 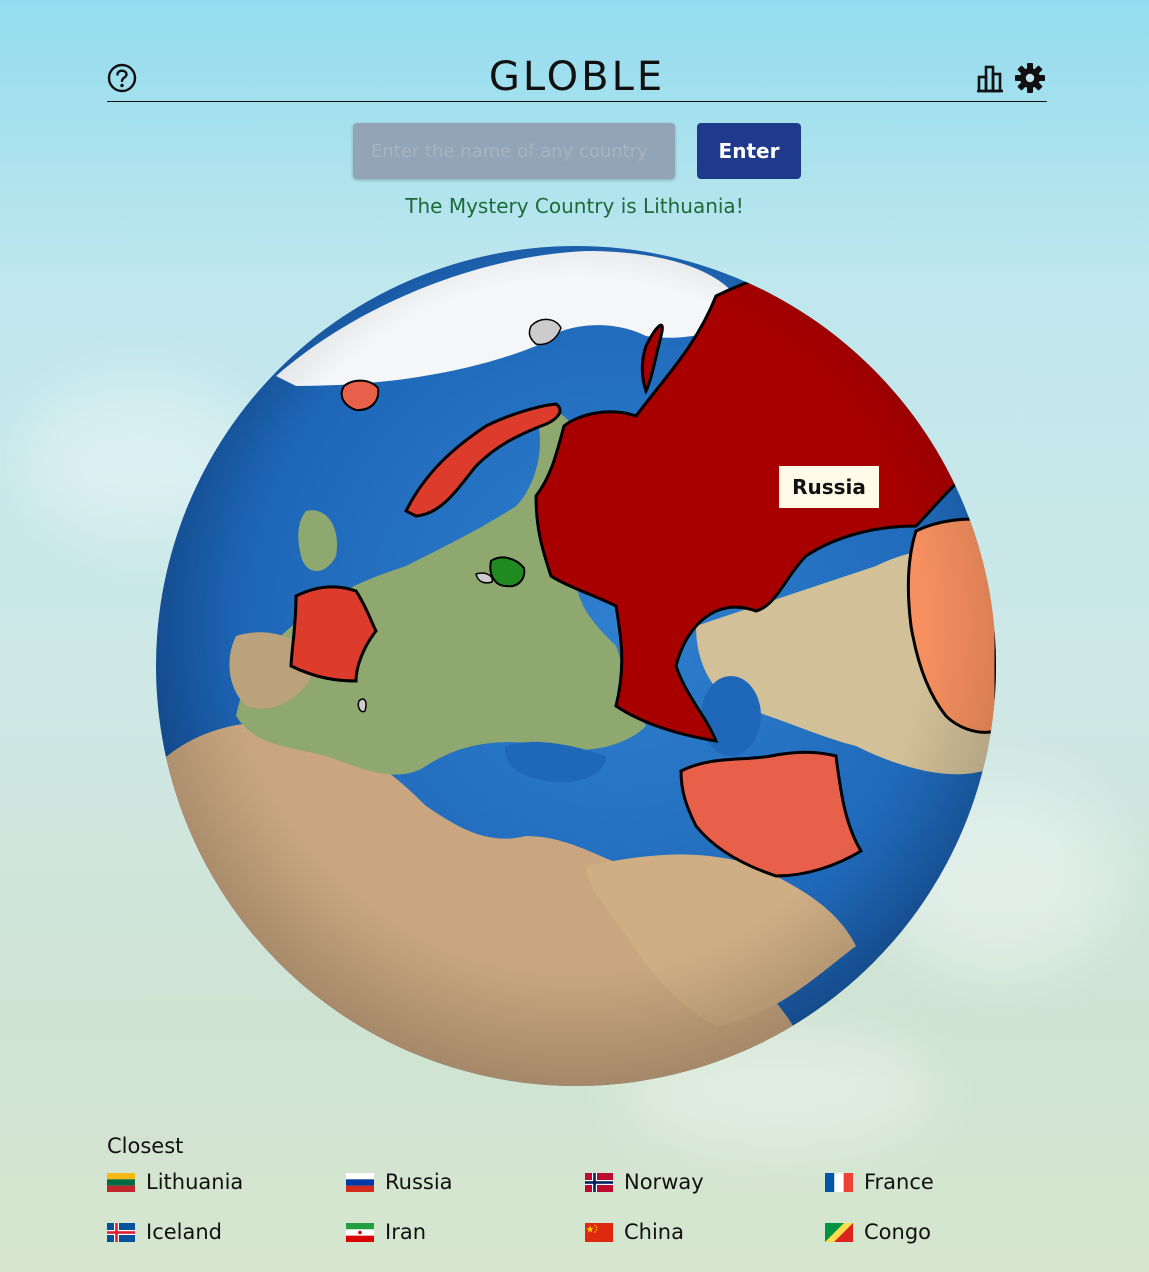 What do you see at coordinates (897, 1232) in the screenshot?
I see `guess-name: Congo` at bounding box center [897, 1232].